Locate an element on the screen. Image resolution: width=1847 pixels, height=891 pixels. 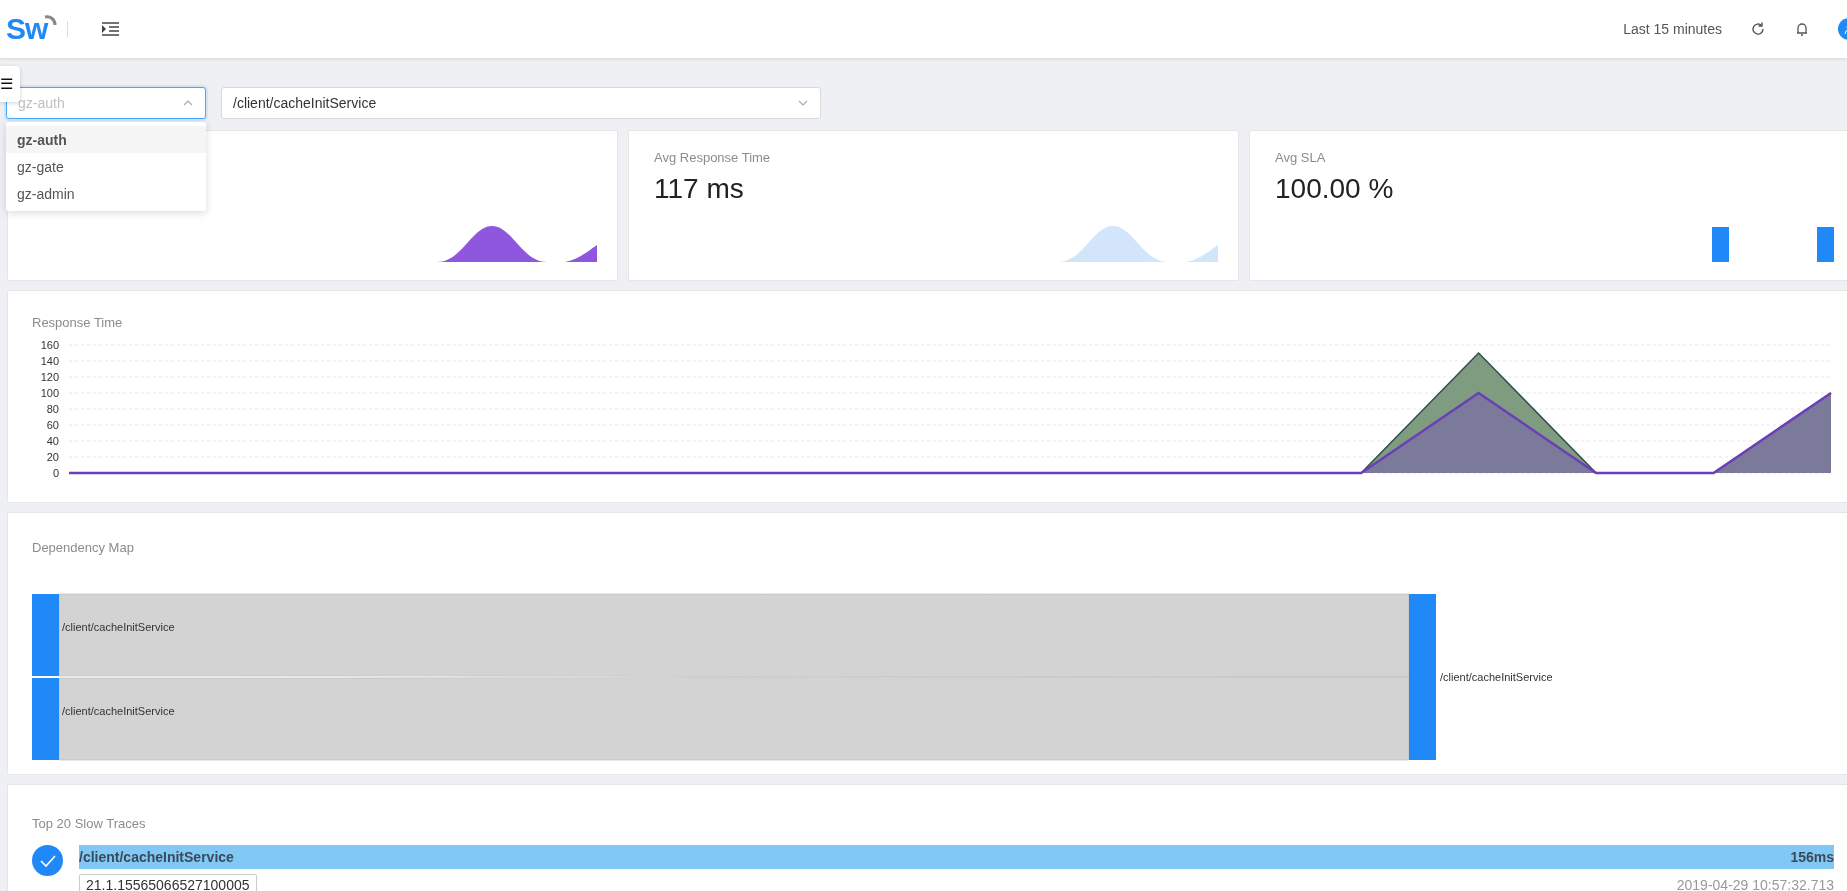
axis-tick-label: 20 is located at coordinates (52, 457).